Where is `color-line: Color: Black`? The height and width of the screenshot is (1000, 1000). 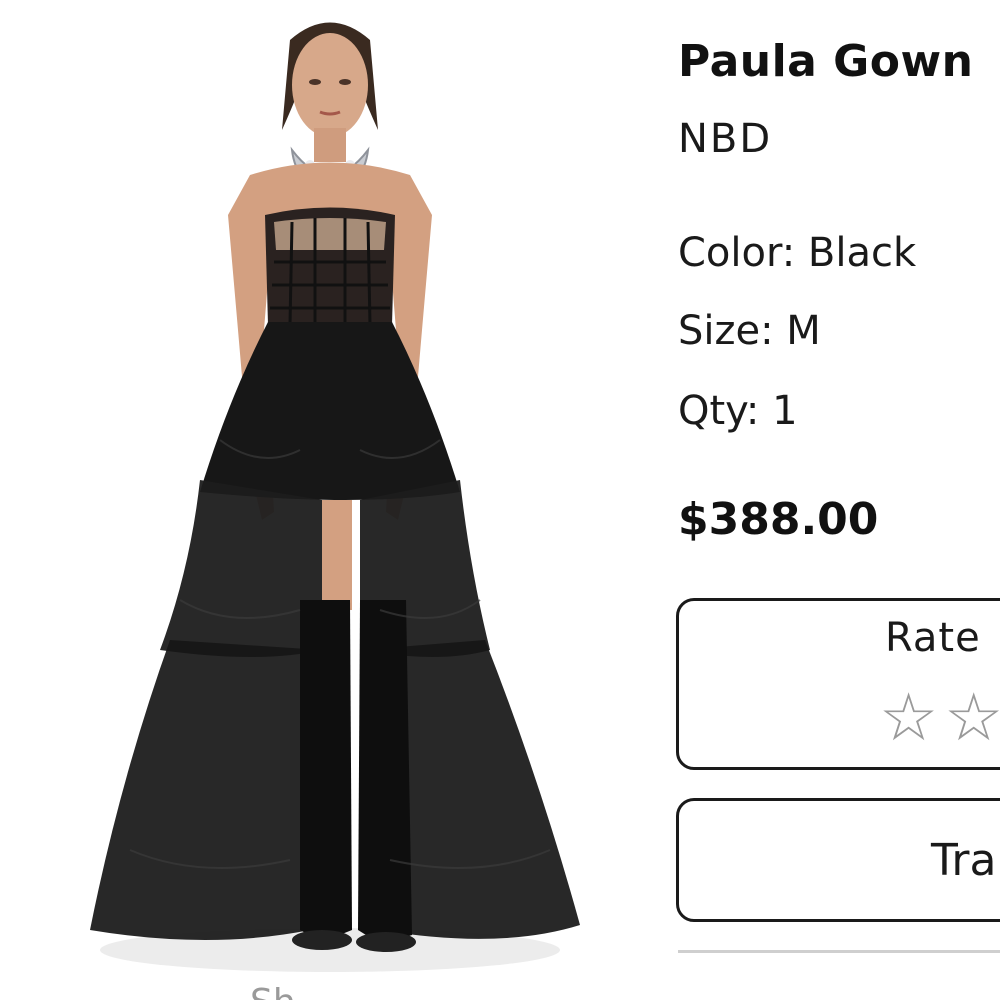
color-line: Color: Black is located at coordinates (797, 253).